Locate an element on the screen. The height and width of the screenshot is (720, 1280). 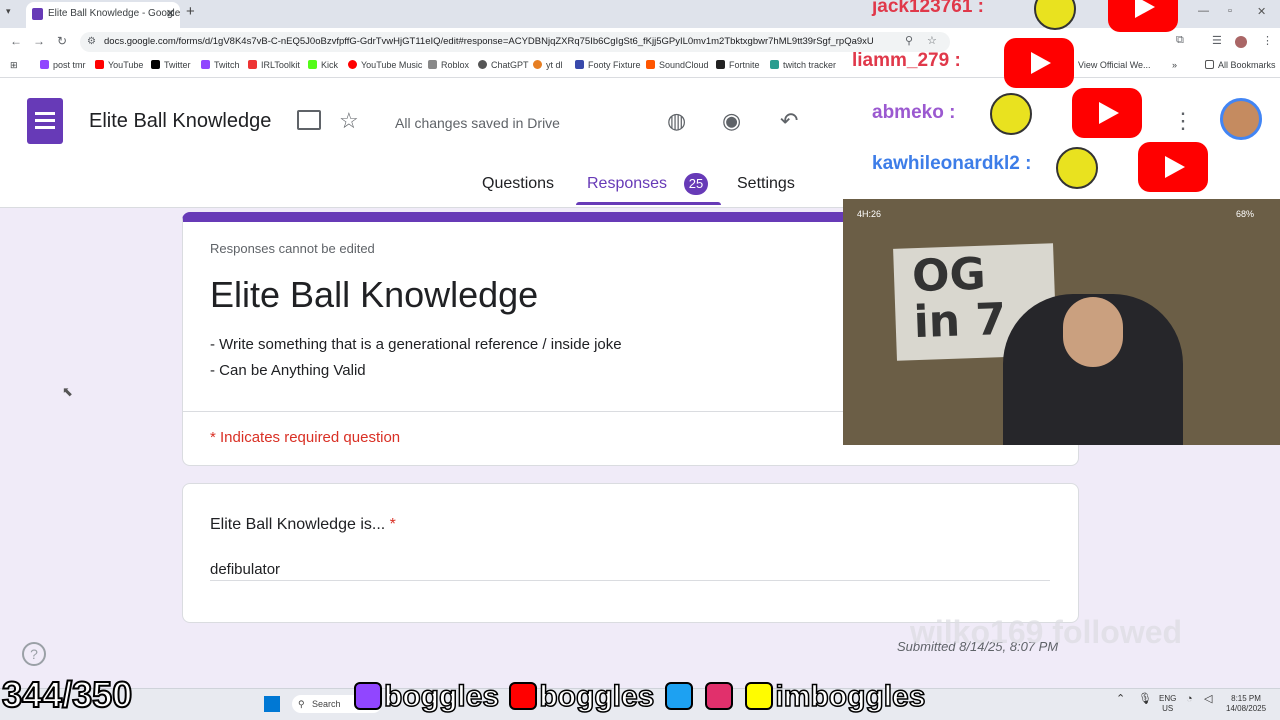
tab-questions: Questions is located at coordinates (518, 184).